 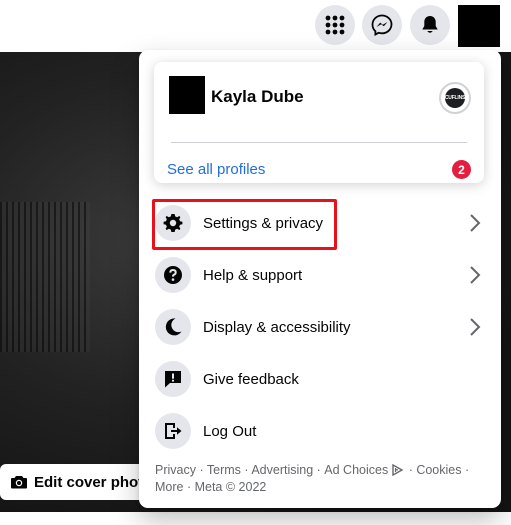 I want to click on question-icon, so click(x=173, y=275).